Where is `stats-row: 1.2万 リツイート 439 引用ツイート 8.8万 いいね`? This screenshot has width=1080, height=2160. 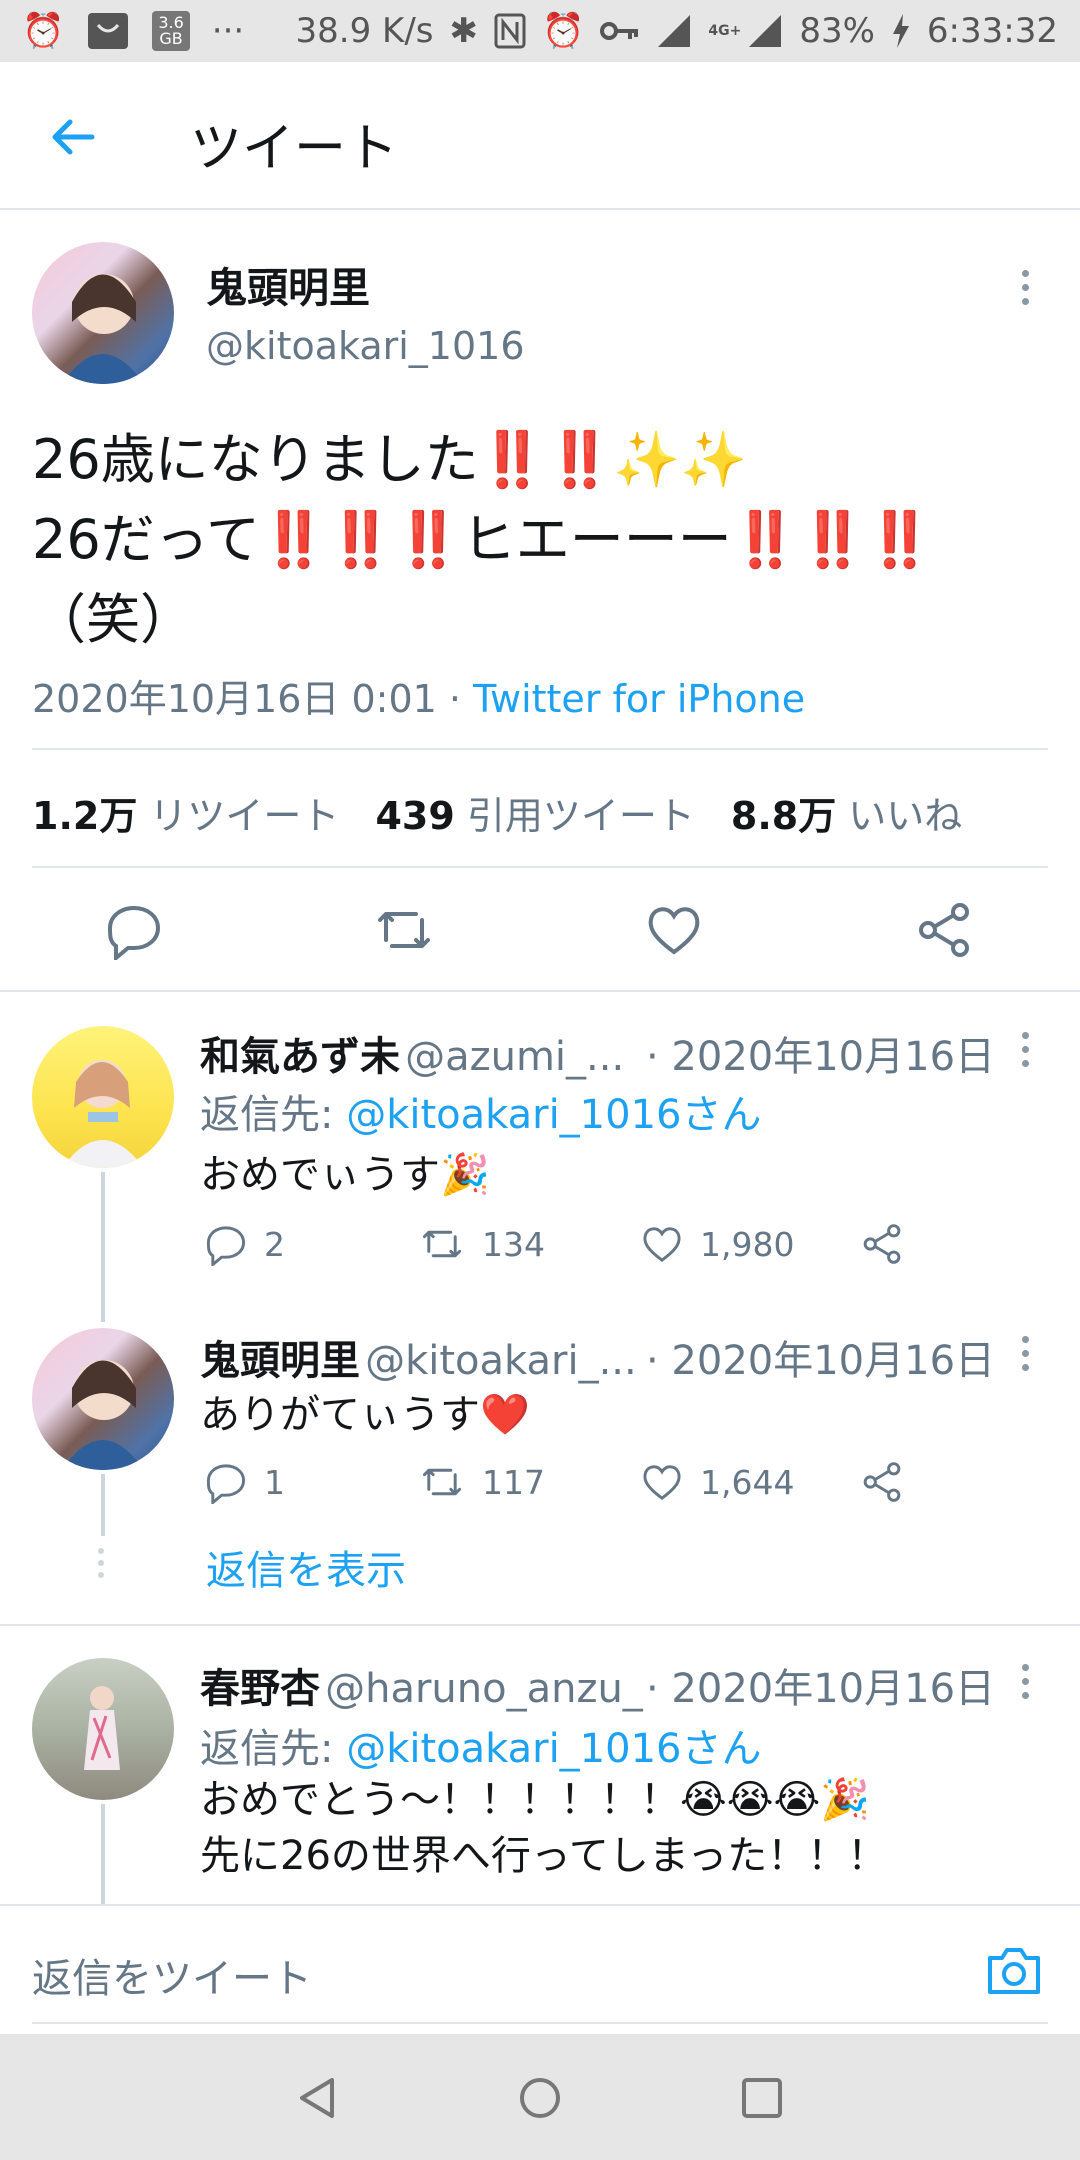
stats-row: 1.2万 リツイート 439 引用ツイート 8.8万 いいね is located at coordinates (497, 812).